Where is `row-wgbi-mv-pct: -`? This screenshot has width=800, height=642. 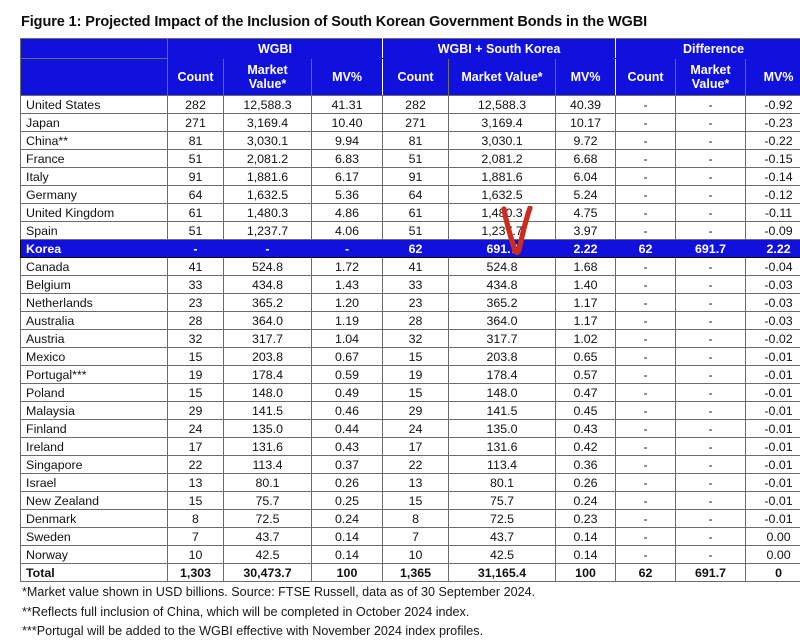
row-wgbi-mv-pct: - is located at coordinates (347, 249).